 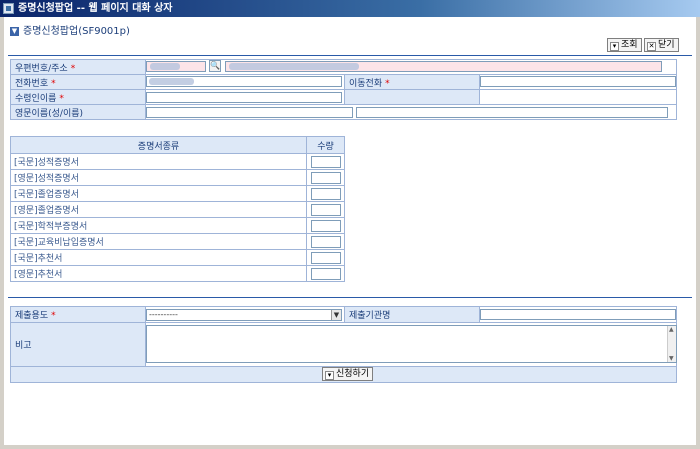 I want to click on scroll-down-icon: ▼, so click(x=671, y=358).